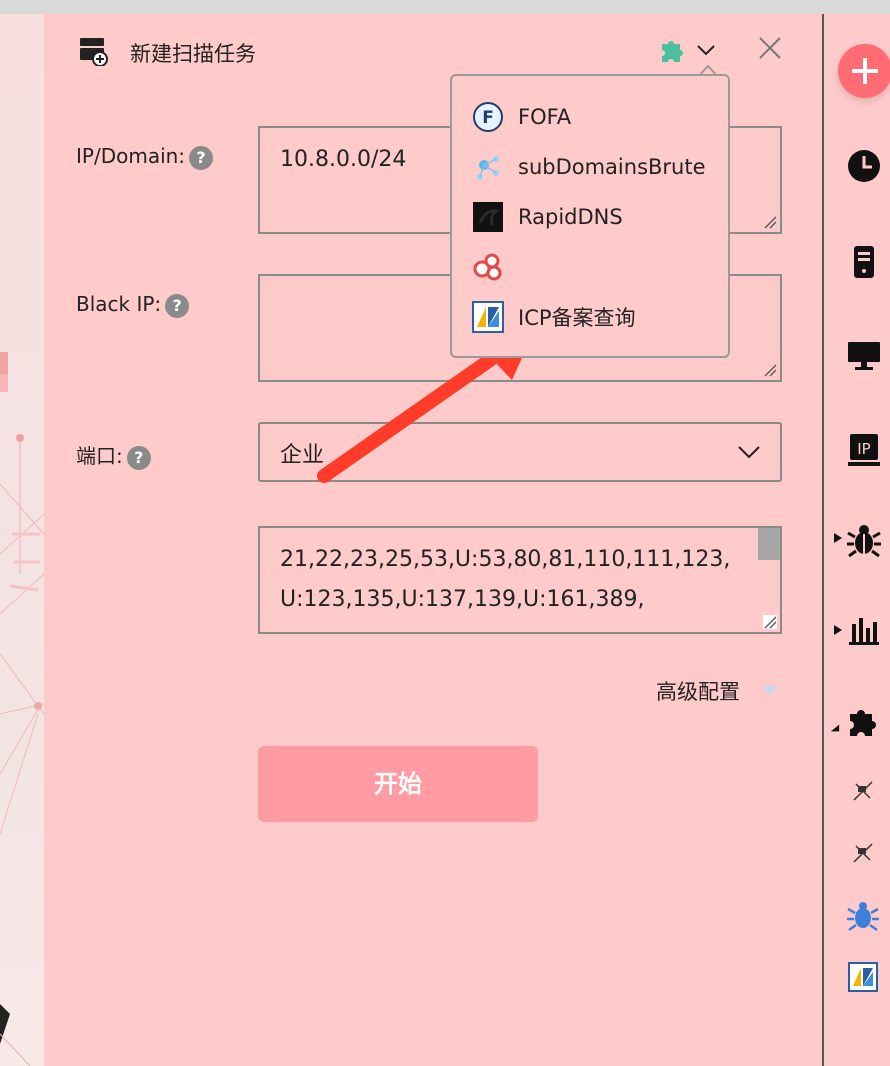 This screenshot has width=890, height=1066. I want to click on plugin-item-label: ICP备案查询, so click(577, 318).